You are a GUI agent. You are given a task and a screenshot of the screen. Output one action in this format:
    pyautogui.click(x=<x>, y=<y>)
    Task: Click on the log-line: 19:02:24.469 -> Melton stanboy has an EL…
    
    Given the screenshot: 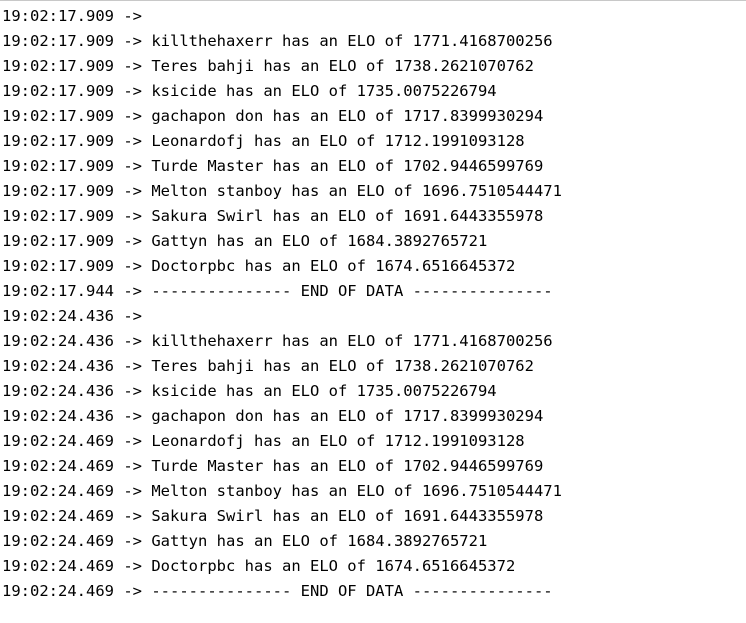 What is the action you would take?
    pyautogui.click(x=373, y=491)
    